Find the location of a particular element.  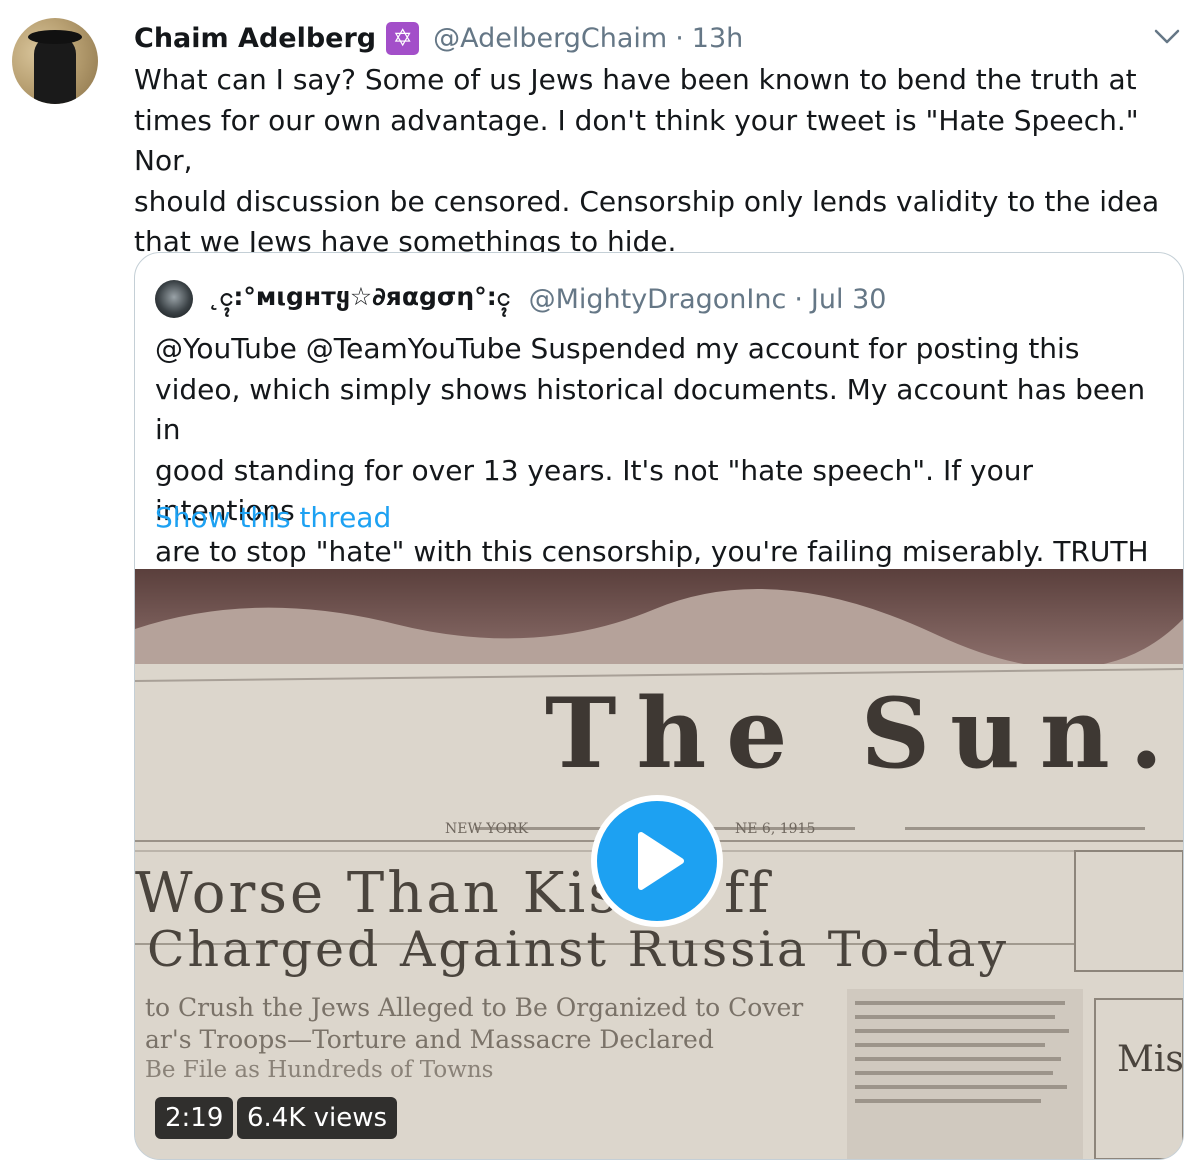

newspaper-dateline-right: NE 6, 1915 is located at coordinates (775, 829).